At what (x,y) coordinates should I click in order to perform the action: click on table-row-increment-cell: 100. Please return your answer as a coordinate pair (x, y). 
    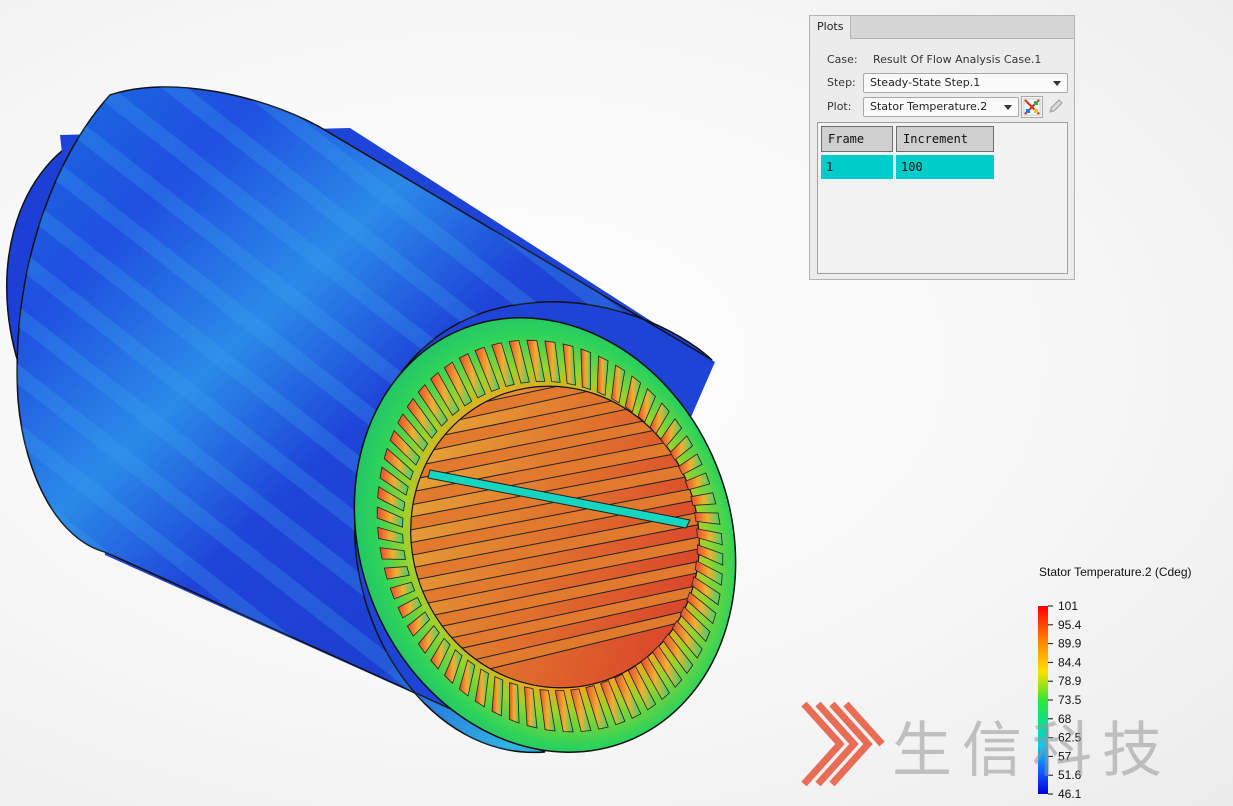
    Looking at the image, I should click on (945, 167).